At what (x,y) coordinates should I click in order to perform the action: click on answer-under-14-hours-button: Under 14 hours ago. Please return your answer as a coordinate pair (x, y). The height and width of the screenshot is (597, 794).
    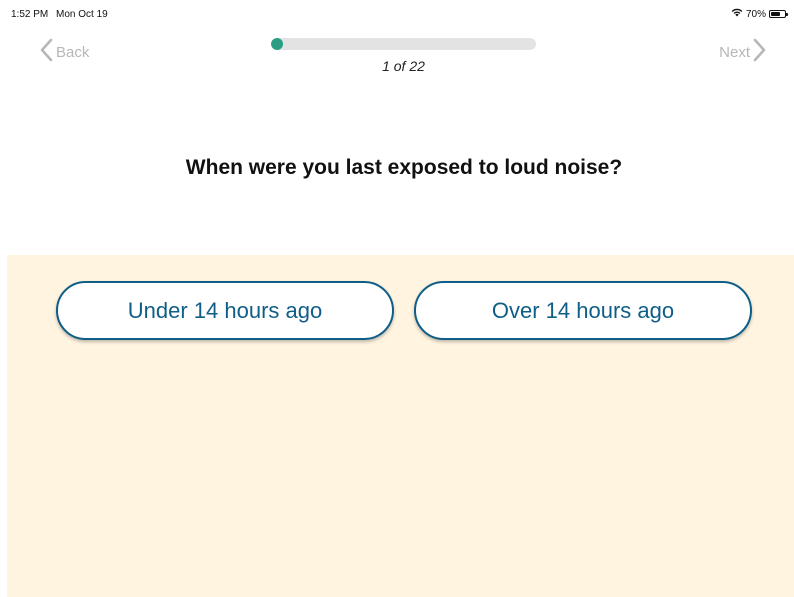
    Looking at the image, I should click on (225, 310).